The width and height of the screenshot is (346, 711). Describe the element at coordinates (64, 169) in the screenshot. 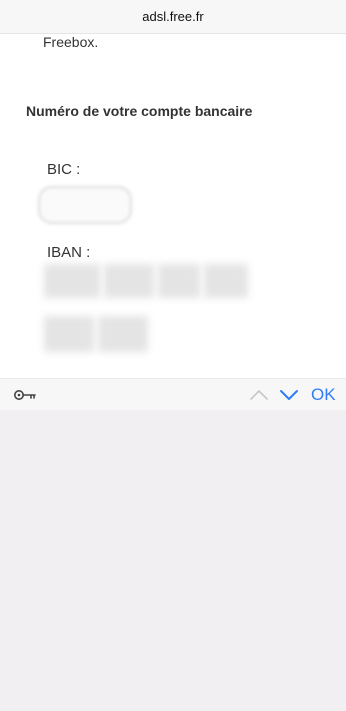

I see `bic-label: BIC :` at that location.